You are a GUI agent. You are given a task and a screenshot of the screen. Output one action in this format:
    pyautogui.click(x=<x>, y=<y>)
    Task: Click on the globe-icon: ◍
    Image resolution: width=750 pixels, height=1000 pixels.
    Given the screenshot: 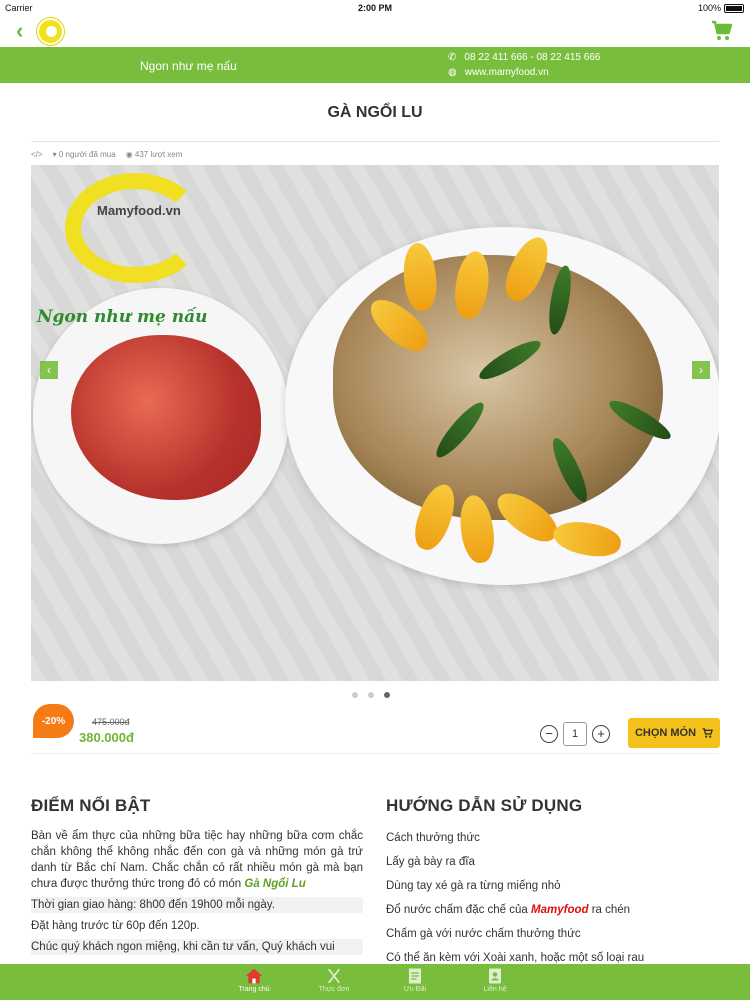 What is the action you would take?
    pyautogui.click(x=452, y=72)
    